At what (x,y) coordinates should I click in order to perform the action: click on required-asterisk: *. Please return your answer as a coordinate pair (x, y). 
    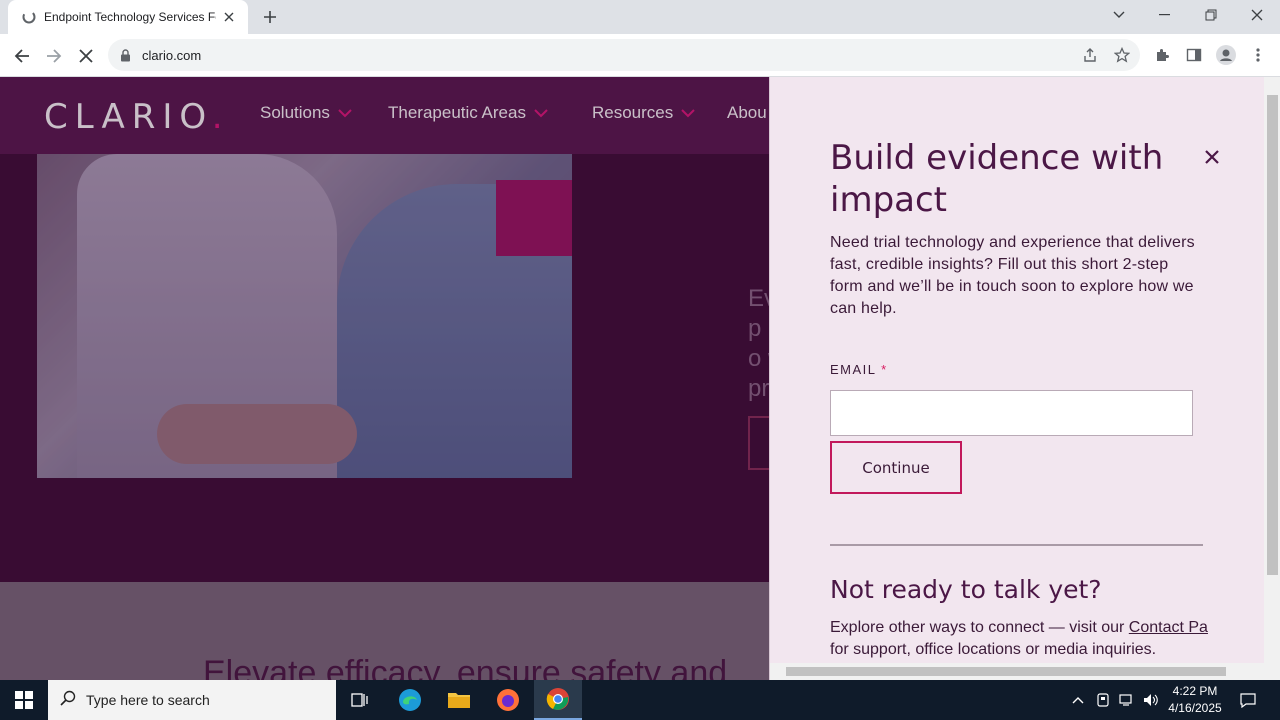
    Looking at the image, I should click on (884, 369).